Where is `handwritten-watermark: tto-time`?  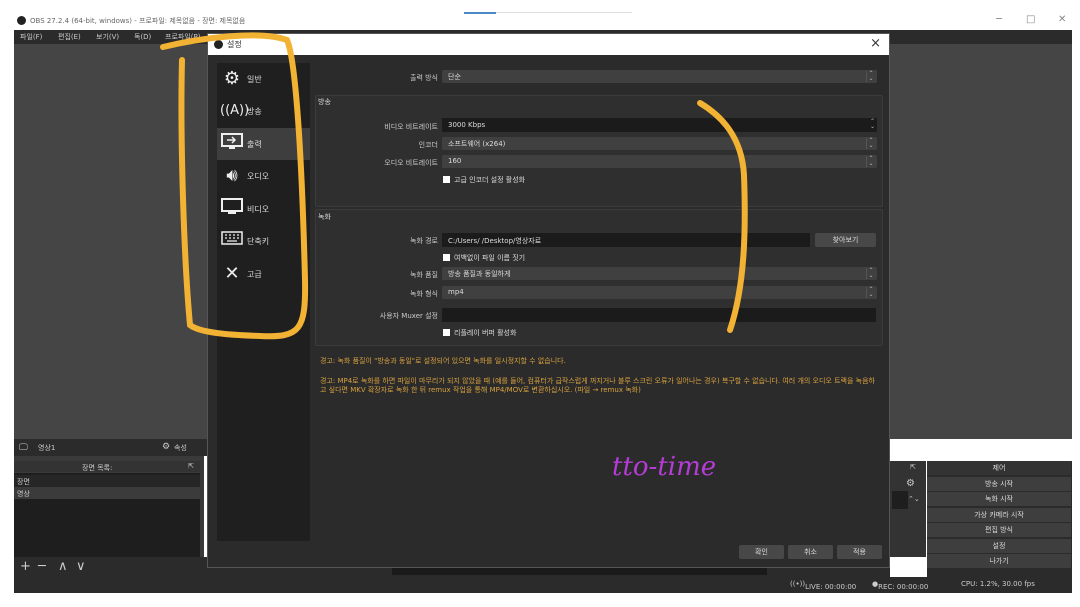 handwritten-watermark: tto-time is located at coordinates (664, 467).